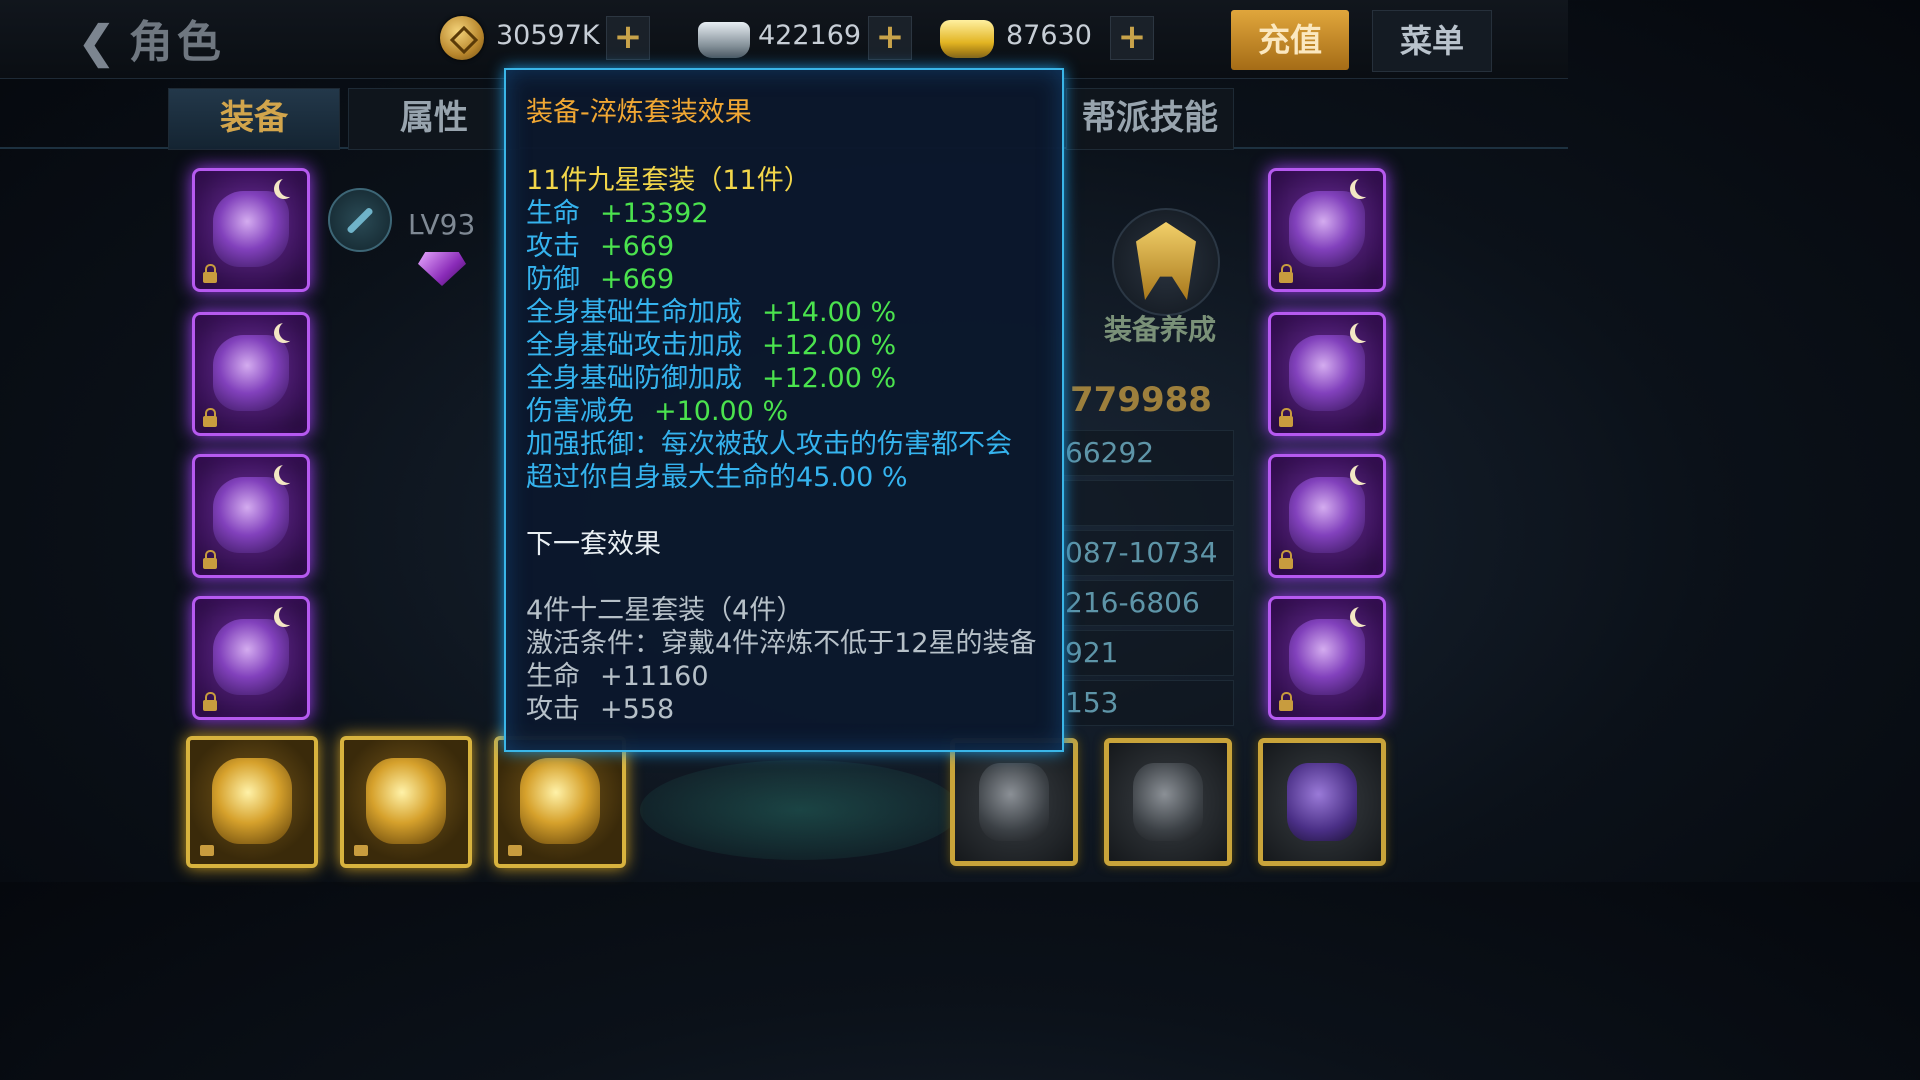 This screenshot has height=1080, width=1920. I want to click on gem-icon, so click(442, 269).